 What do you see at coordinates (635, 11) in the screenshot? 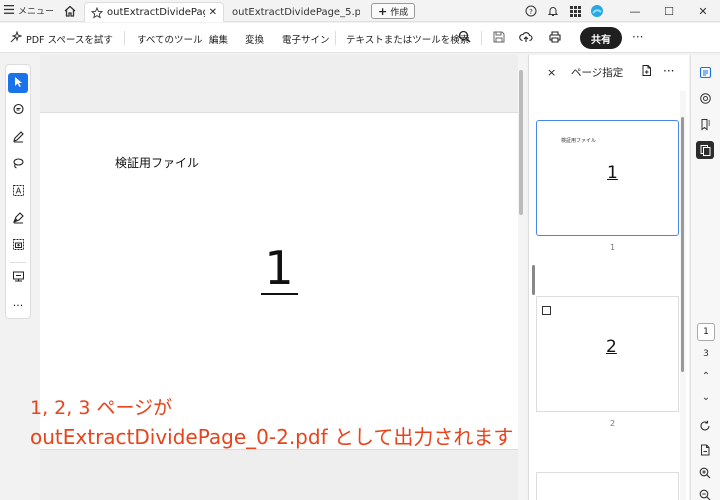
I see `minimize-button: —` at bounding box center [635, 11].